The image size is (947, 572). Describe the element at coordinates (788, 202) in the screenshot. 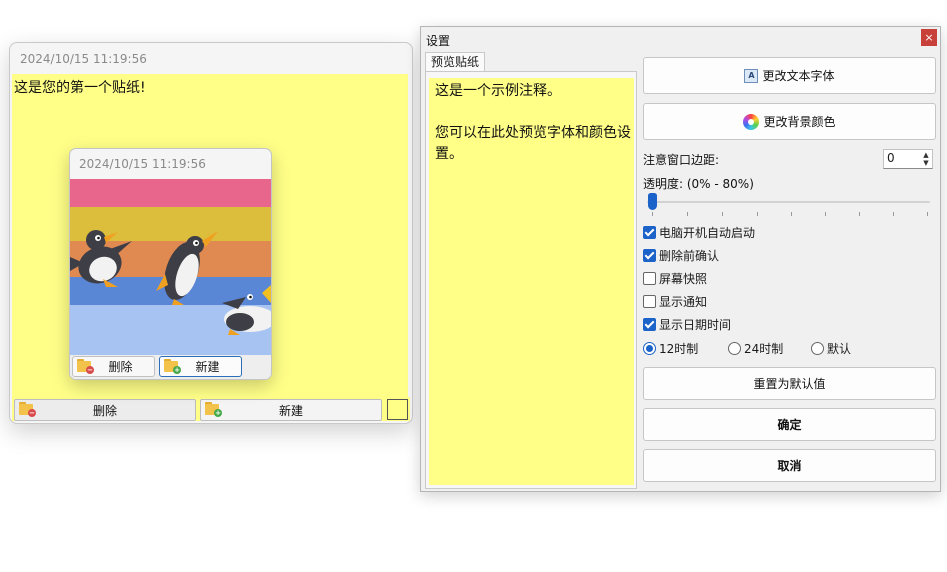

I see `opacity-slider-track` at that location.